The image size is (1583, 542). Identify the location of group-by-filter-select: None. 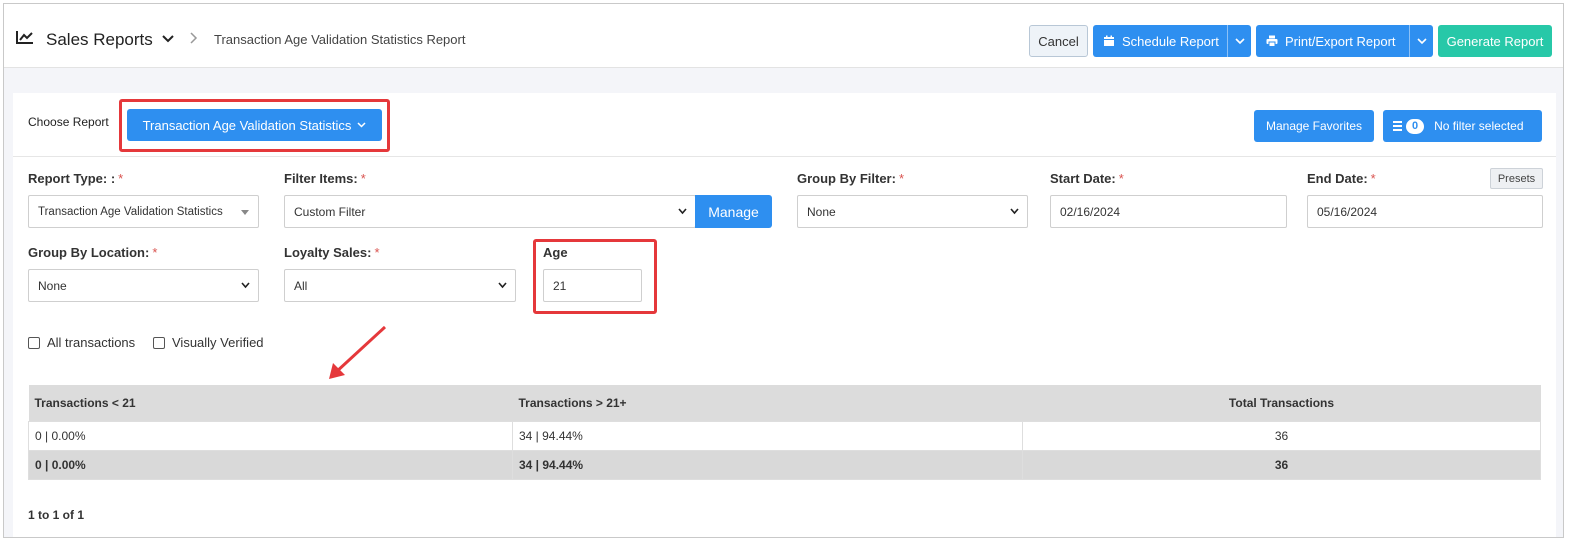
(912, 211).